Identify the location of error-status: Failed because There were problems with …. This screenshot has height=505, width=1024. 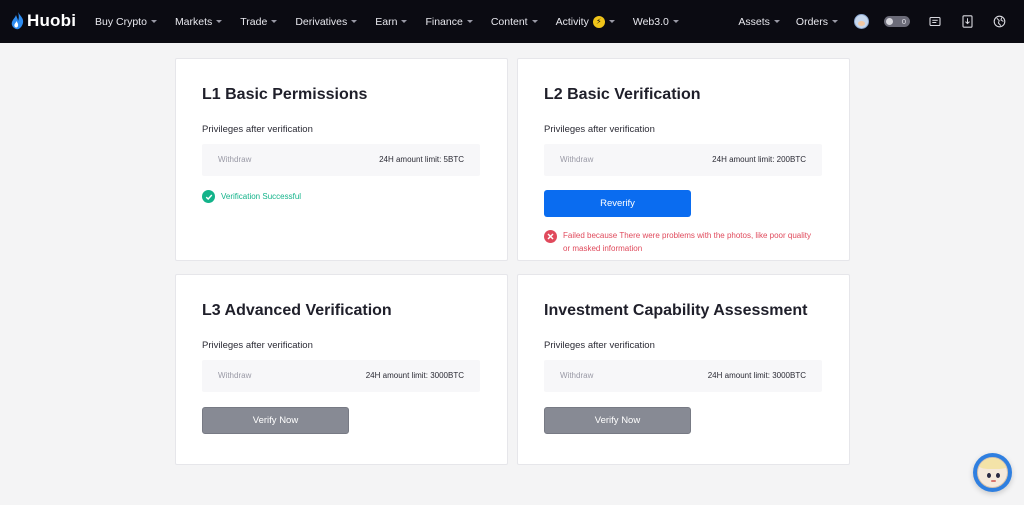
(684, 242).